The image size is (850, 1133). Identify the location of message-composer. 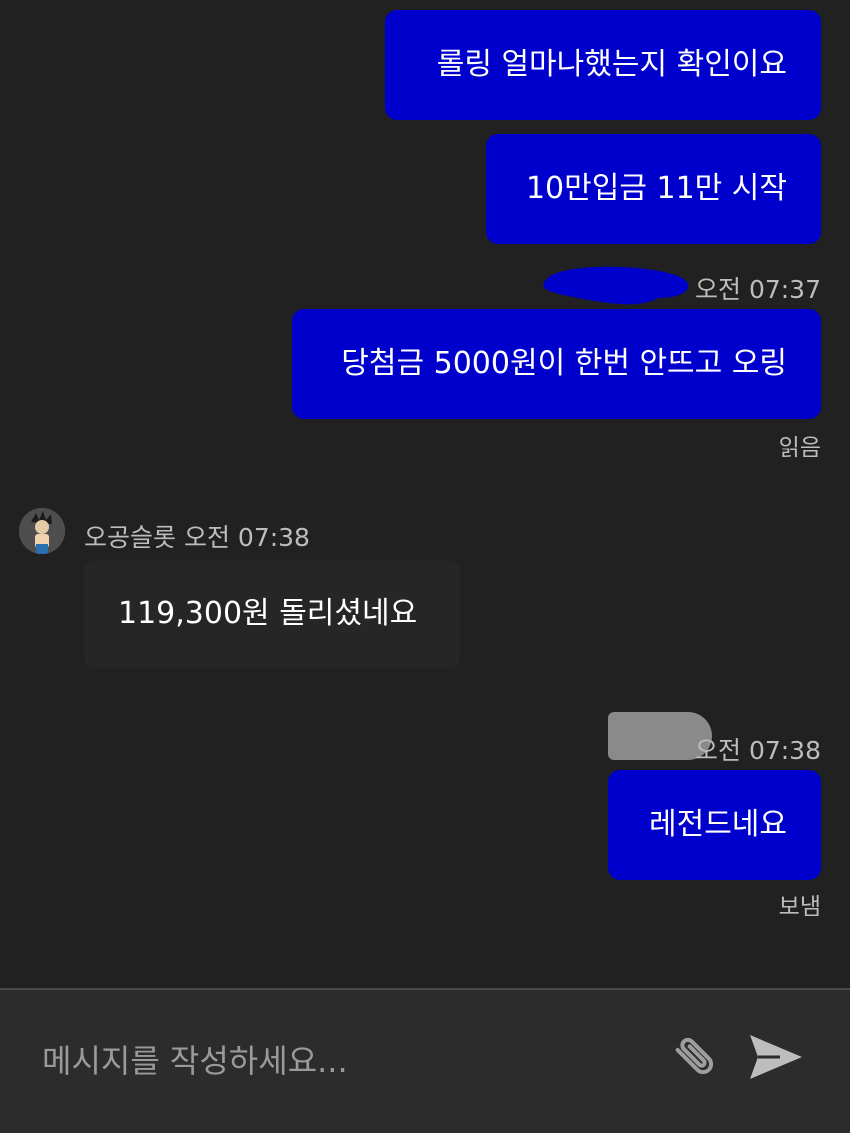
(425, 1060).